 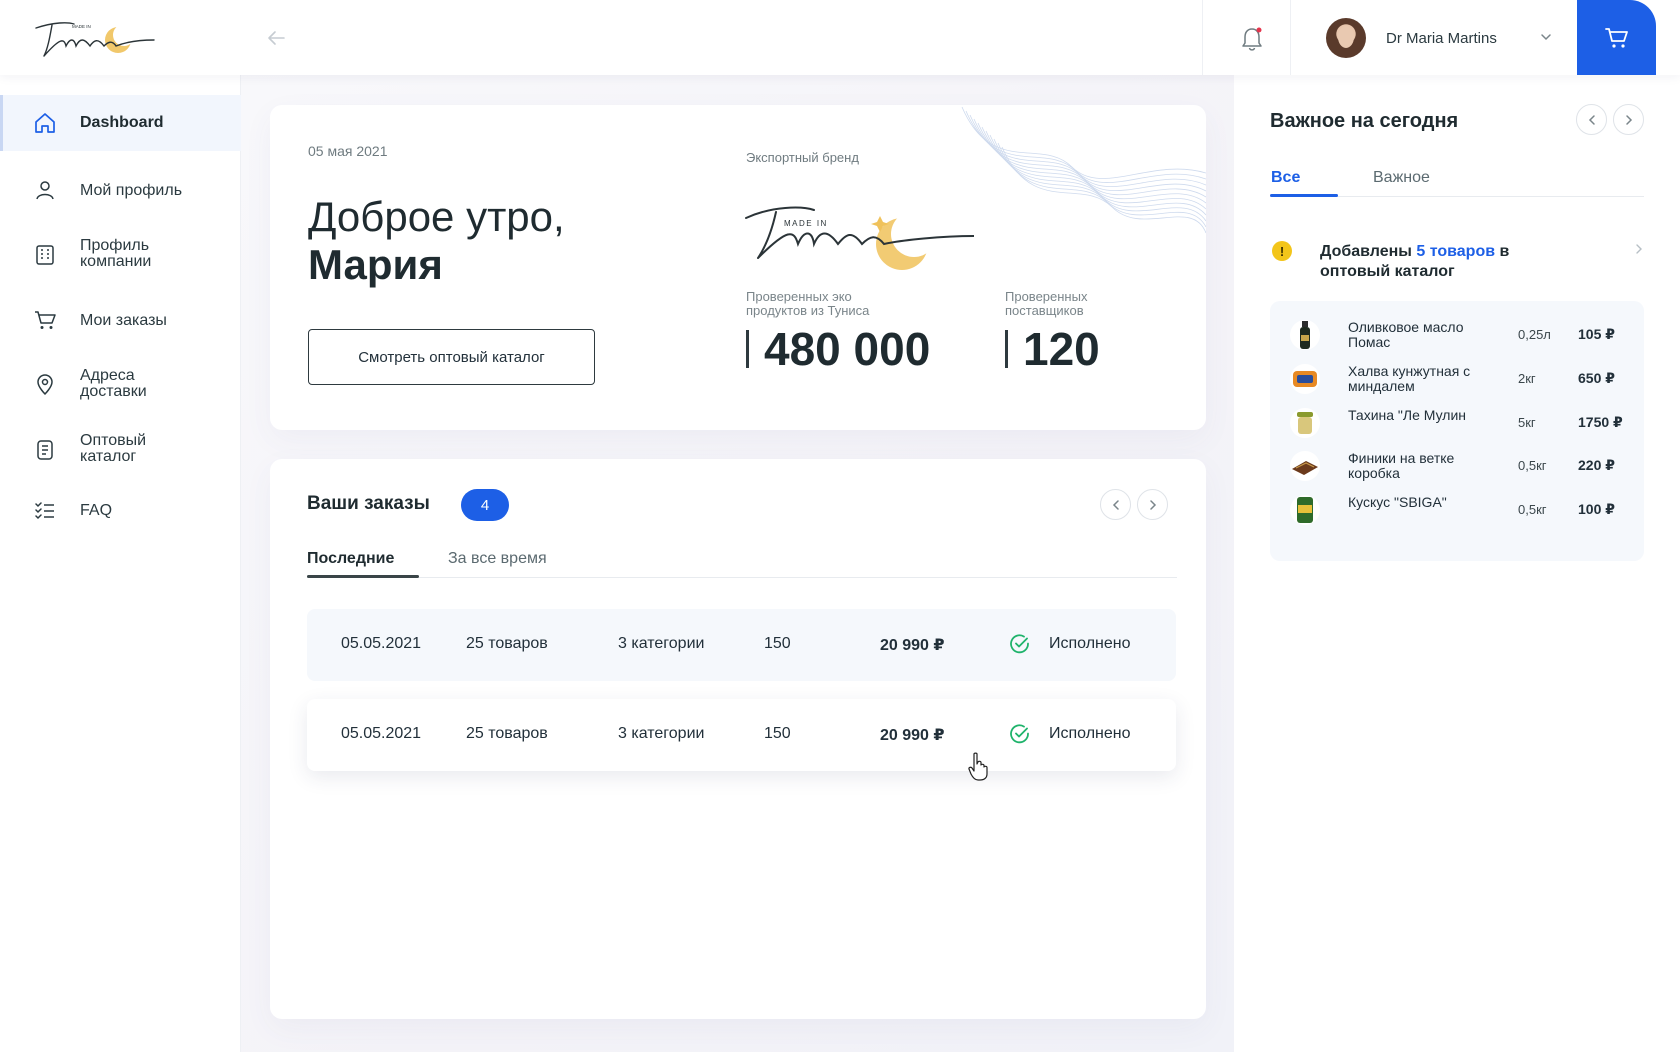 I want to click on sidebar-item-label: Мои заказы, so click(x=123, y=320).